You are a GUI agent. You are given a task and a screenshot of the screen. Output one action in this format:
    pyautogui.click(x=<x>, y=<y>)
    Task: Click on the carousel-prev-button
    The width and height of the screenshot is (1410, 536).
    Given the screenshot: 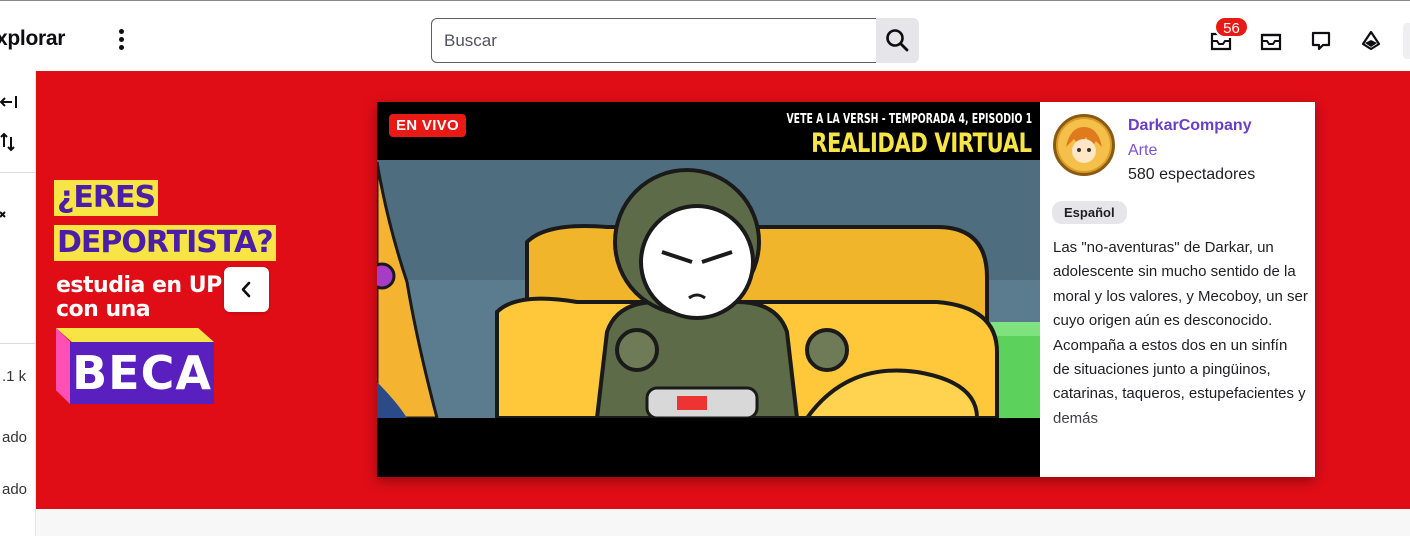 What is the action you would take?
    pyautogui.click(x=246, y=289)
    